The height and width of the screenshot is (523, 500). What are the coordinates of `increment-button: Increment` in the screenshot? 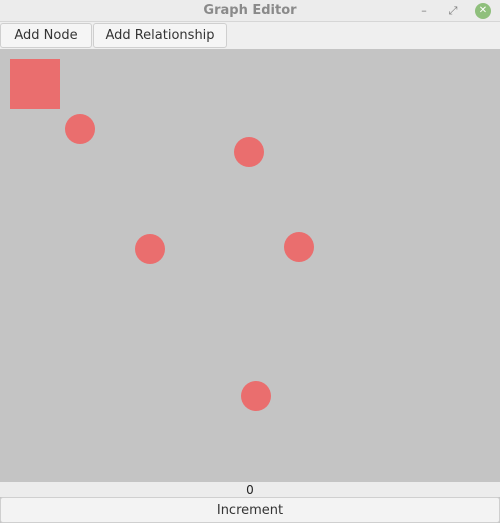 It's located at (250, 510).